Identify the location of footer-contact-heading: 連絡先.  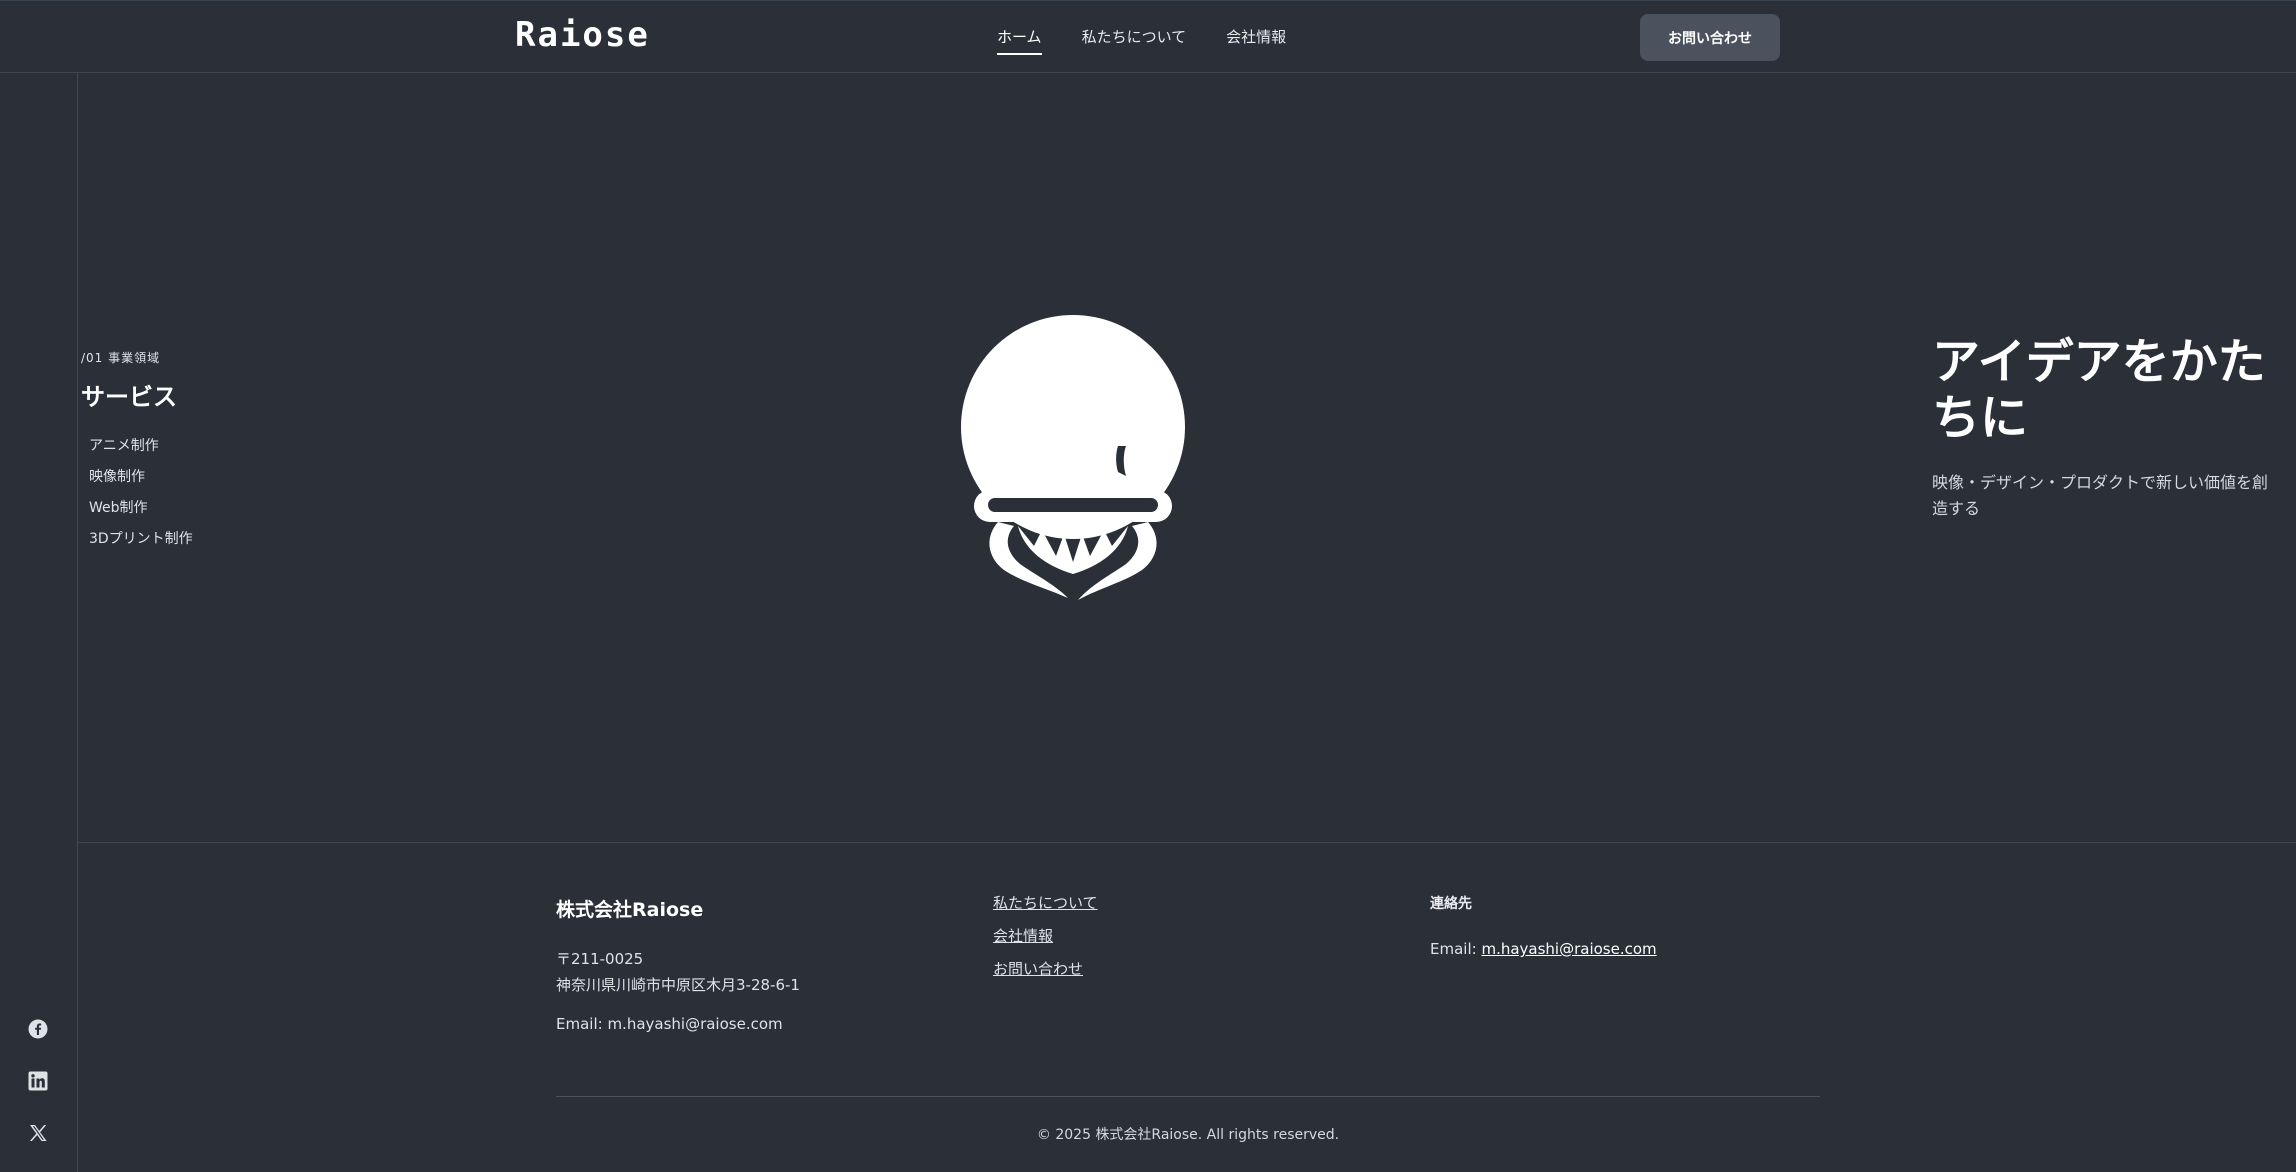
(1451, 904).